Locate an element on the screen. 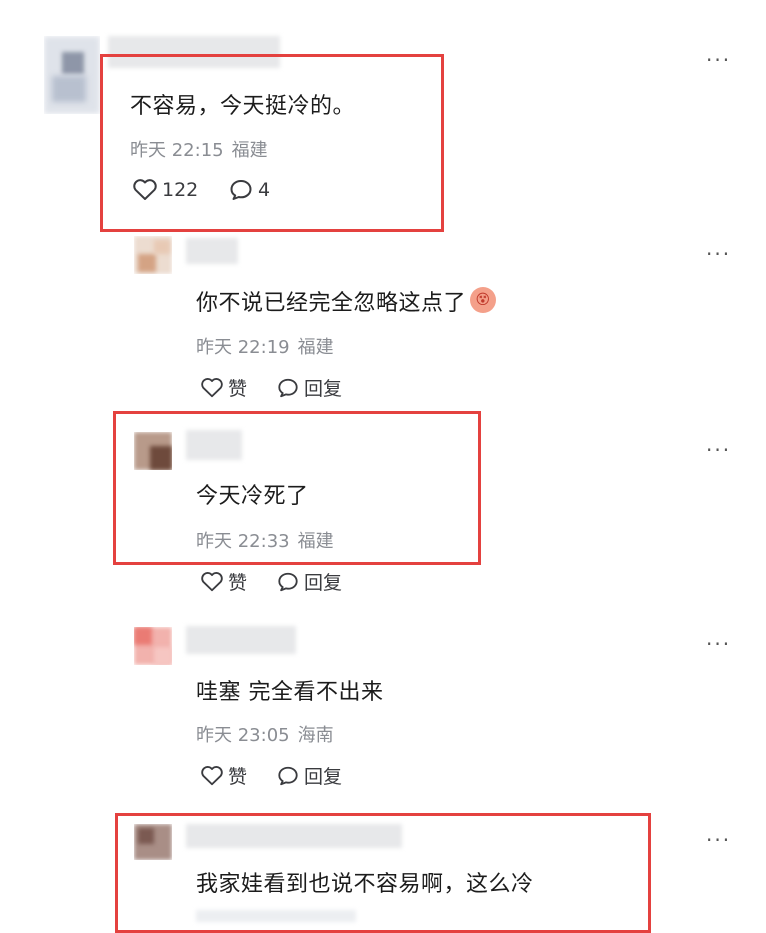 This screenshot has width=766, height=933. comment-text: 你不说已经完全忽略这点了 😵 is located at coordinates (346, 301).